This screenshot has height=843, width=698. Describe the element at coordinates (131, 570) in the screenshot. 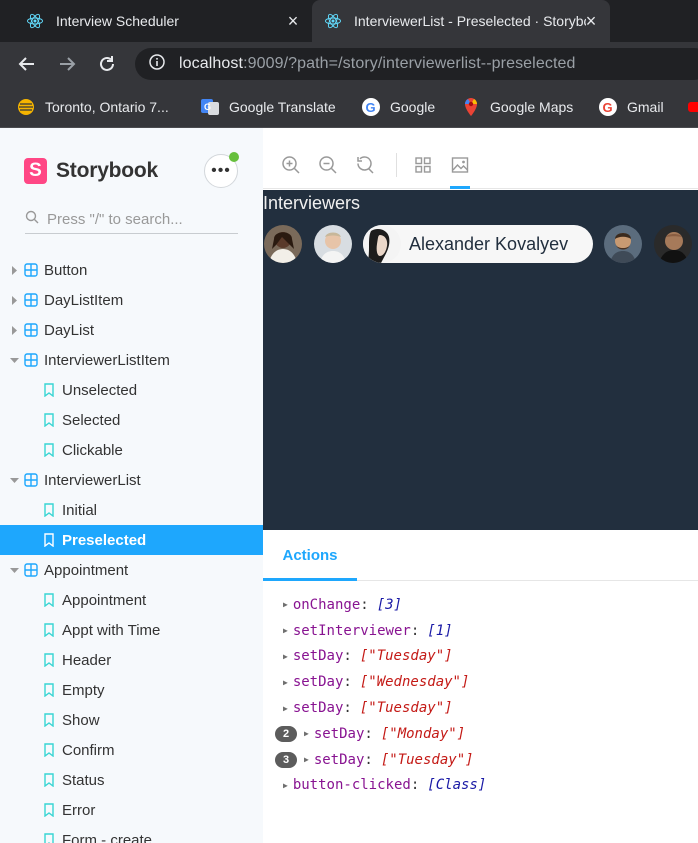

I see `sidebar-component: Appointment` at that location.